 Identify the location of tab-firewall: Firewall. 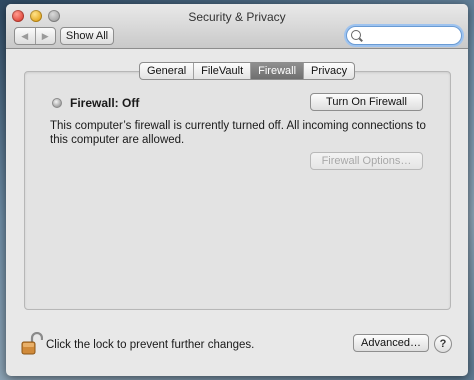
(277, 71).